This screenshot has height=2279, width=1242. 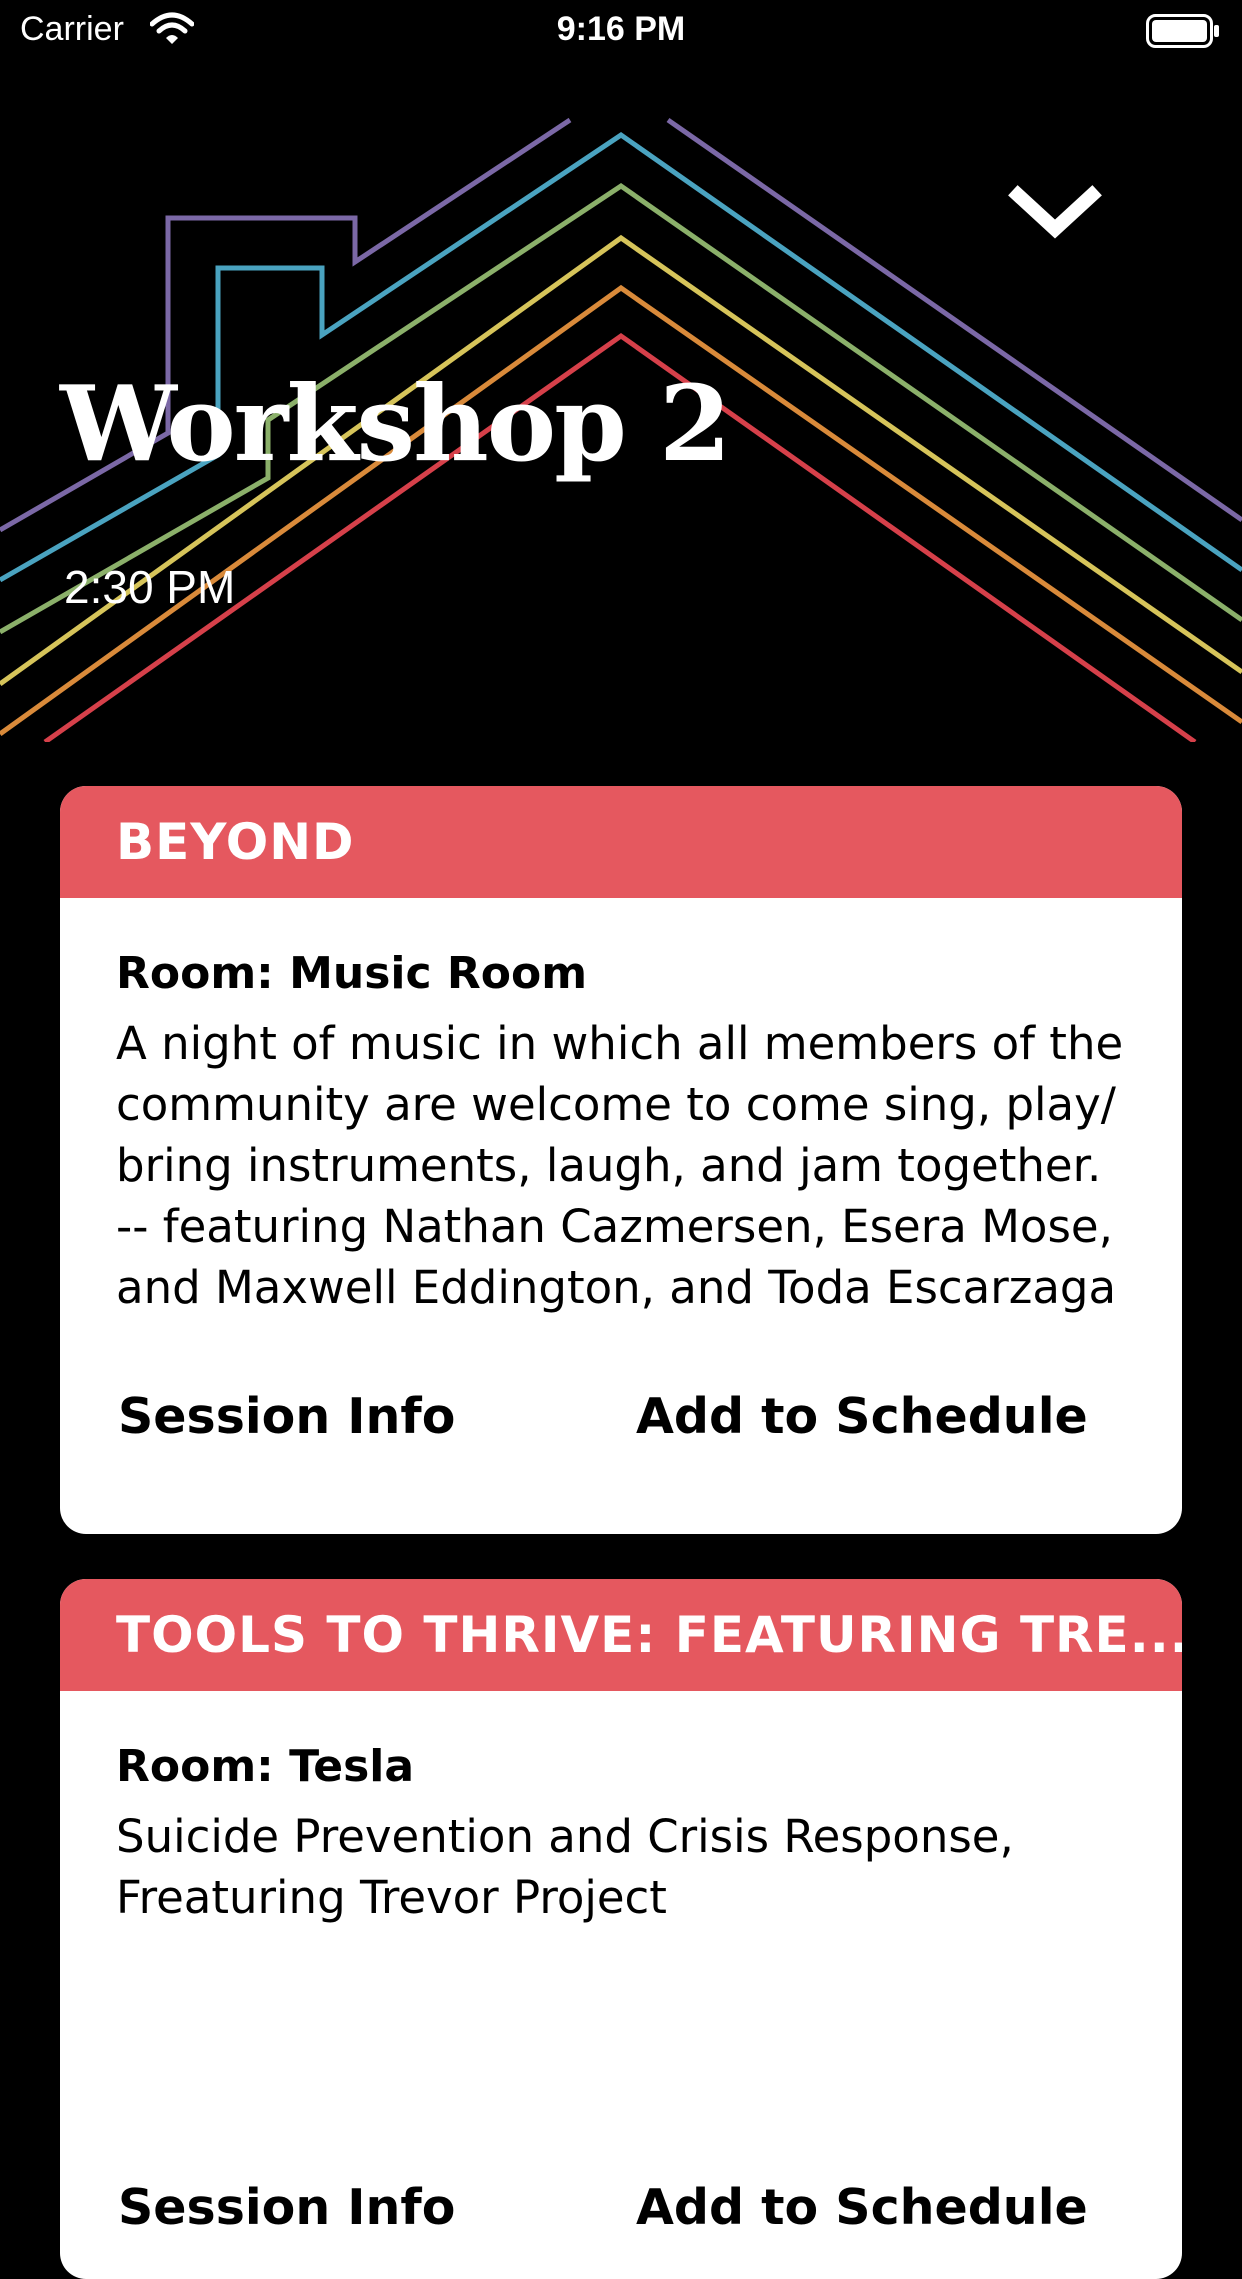 I want to click on session-info-button: Session Info, so click(x=286, y=1416).